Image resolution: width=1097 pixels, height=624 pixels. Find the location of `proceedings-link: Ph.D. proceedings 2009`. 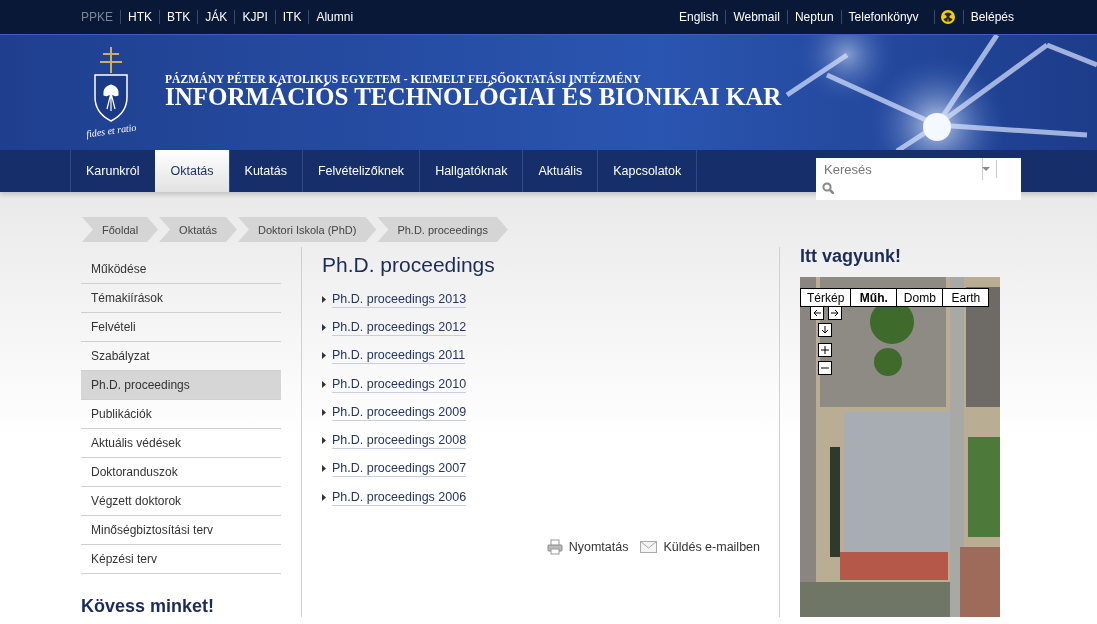

proceedings-link: Ph.D. proceedings 2009 is located at coordinates (399, 412).